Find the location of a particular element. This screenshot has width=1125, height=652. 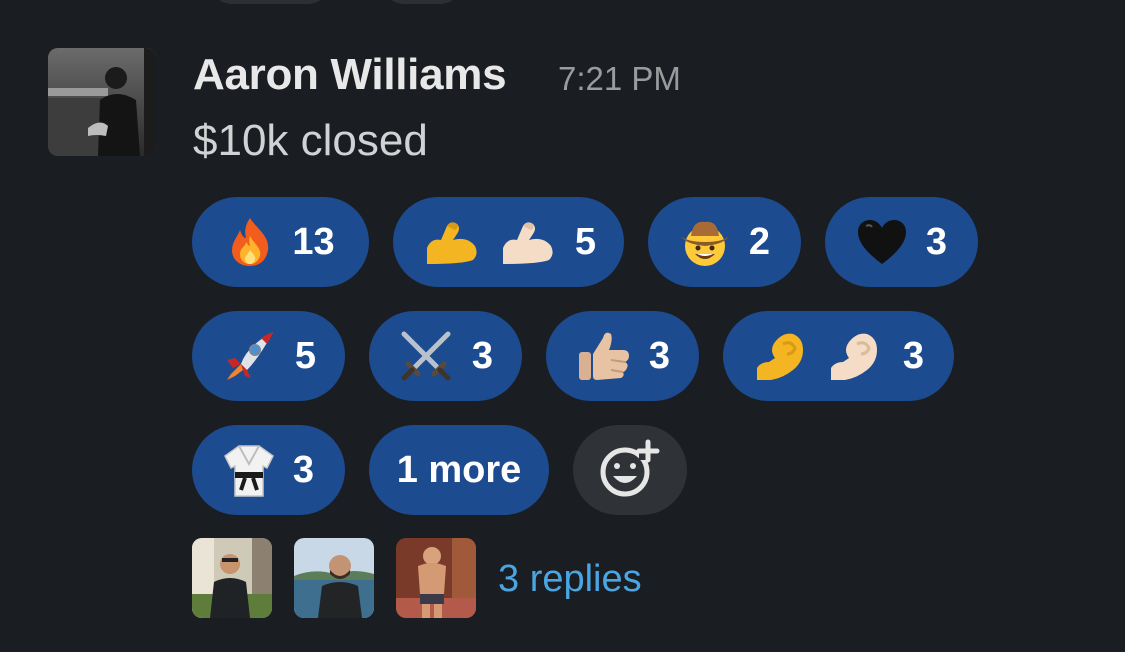

cowboy-face-icon is located at coordinates (705, 242).